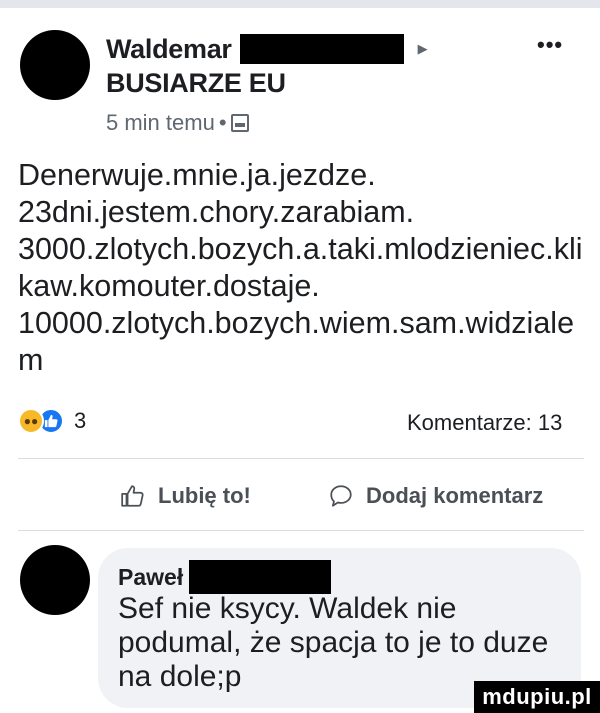 The image size is (600, 713). I want to click on comment-text-line: podumal, że spacja to je to duze, so click(333, 642).